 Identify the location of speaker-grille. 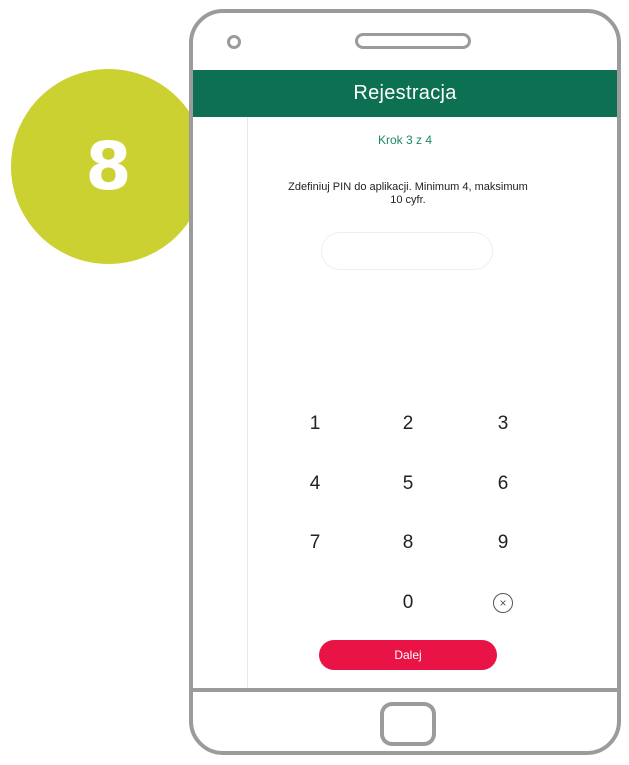
(413, 41).